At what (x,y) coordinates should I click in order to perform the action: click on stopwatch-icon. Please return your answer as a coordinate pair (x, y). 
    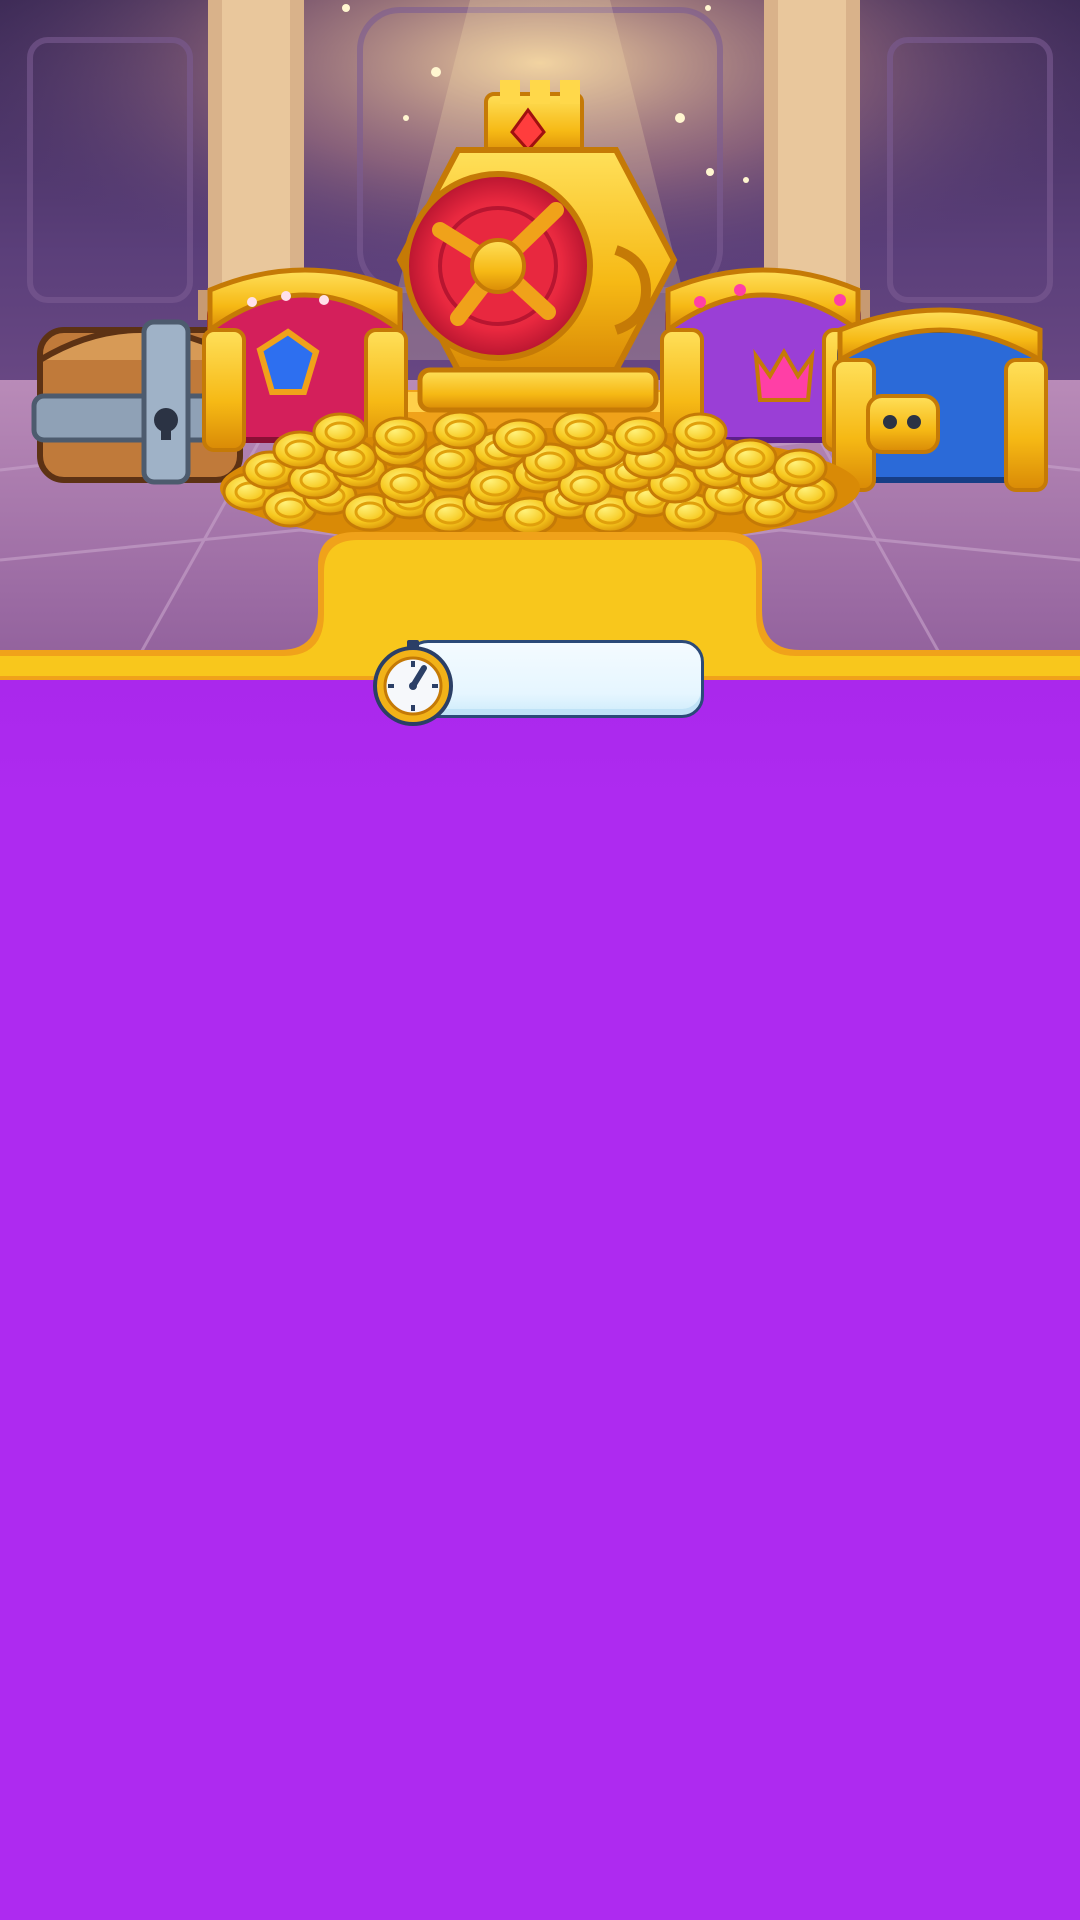
    Looking at the image, I should click on (413, 683).